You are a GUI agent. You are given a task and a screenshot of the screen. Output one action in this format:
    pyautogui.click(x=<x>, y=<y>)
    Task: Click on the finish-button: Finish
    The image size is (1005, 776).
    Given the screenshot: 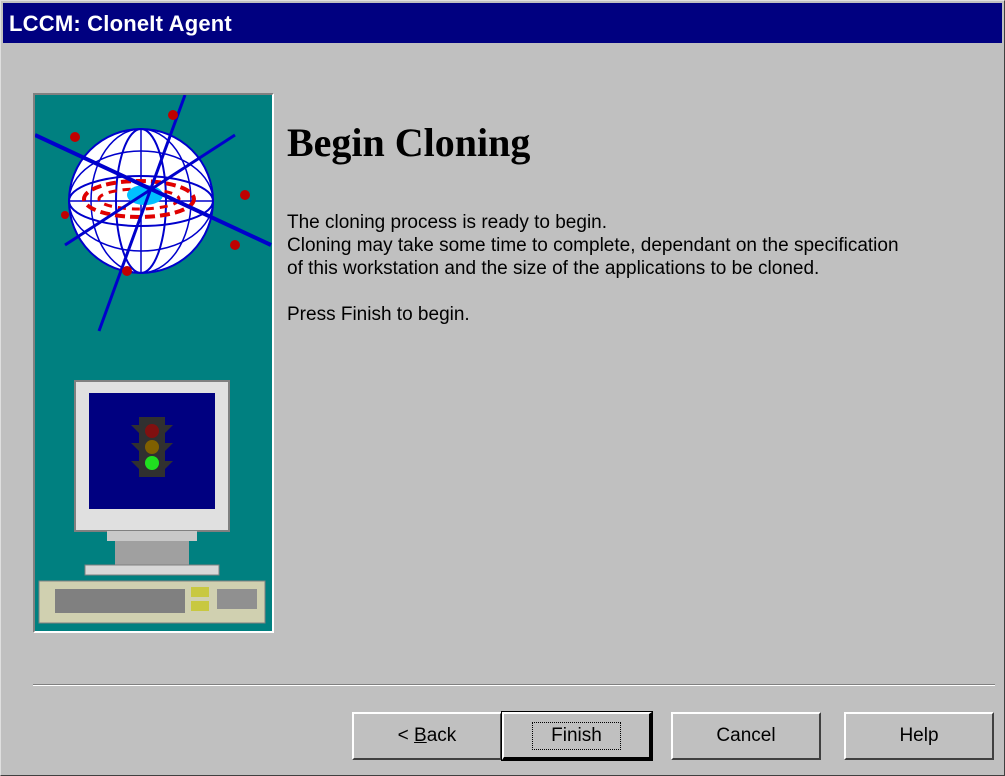 What is the action you would take?
    pyautogui.click(x=577, y=736)
    